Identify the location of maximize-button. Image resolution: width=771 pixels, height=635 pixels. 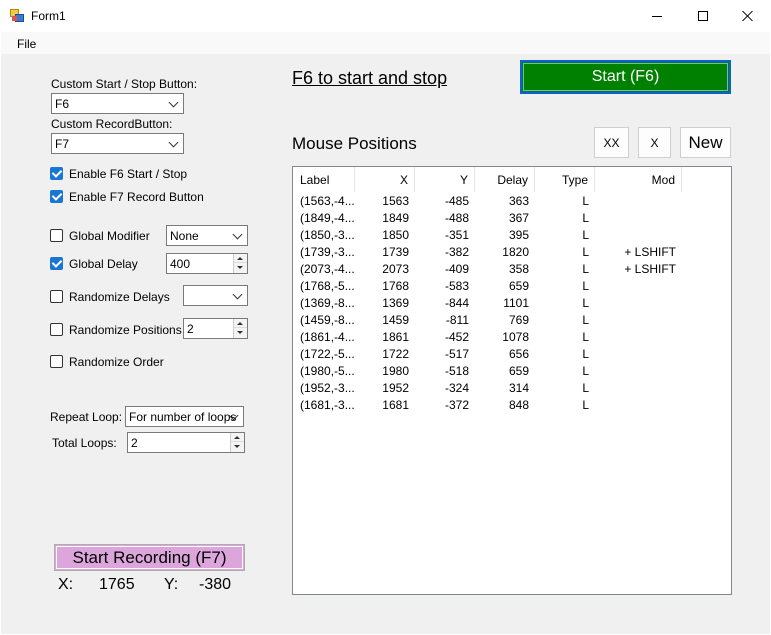
(703, 16).